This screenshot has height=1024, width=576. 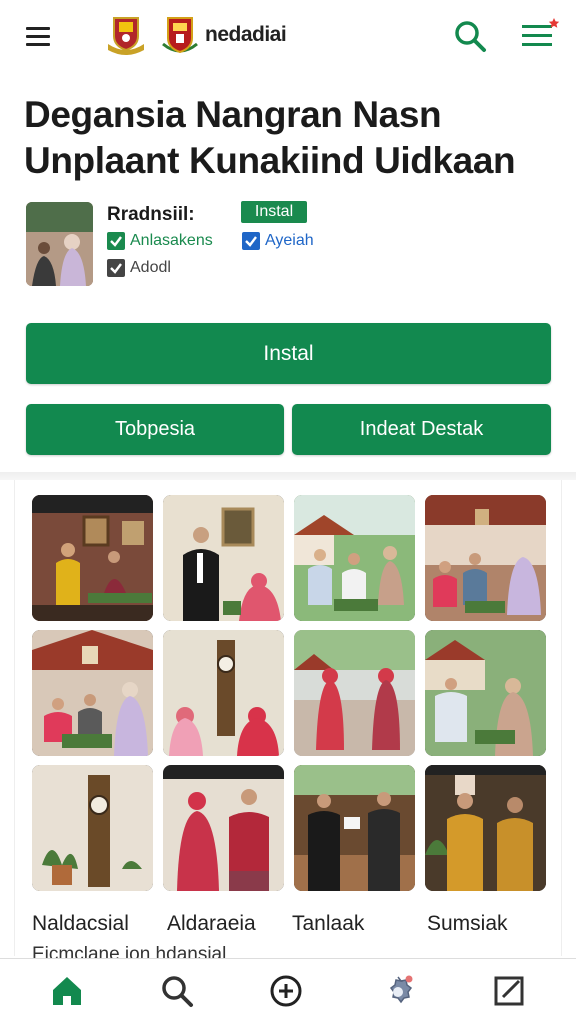 What do you see at coordinates (467, 923) in the screenshot?
I see `gallery-caption: Sumsiak` at bounding box center [467, 923].